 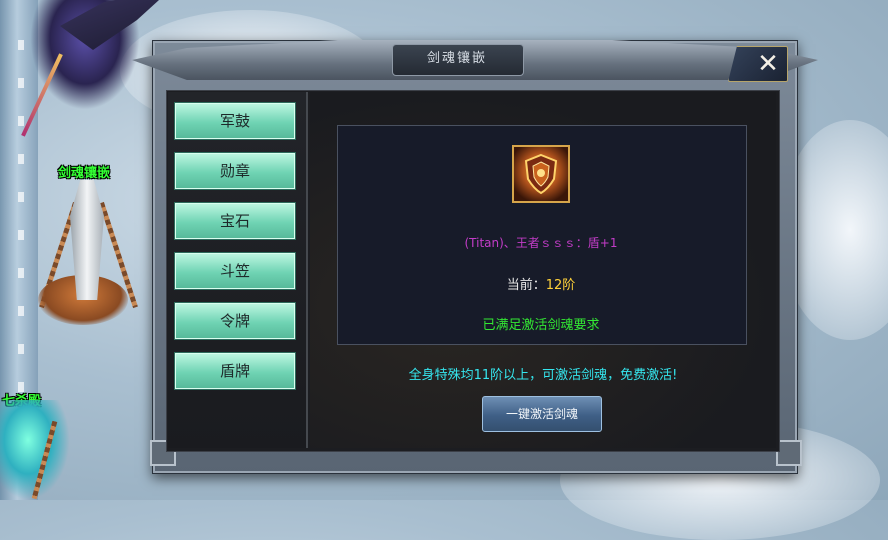 I want to click on sidebar-item-shield: 盾牌, so click(x=235, y=371).